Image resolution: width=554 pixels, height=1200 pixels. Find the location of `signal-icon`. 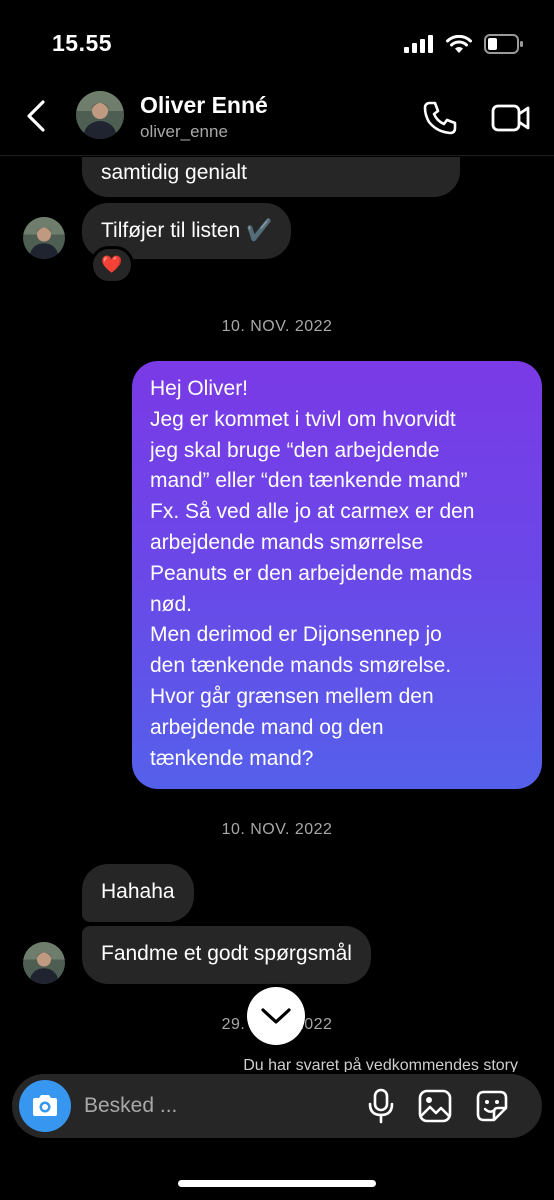

signal-icon is located at coordinates (418, 44).